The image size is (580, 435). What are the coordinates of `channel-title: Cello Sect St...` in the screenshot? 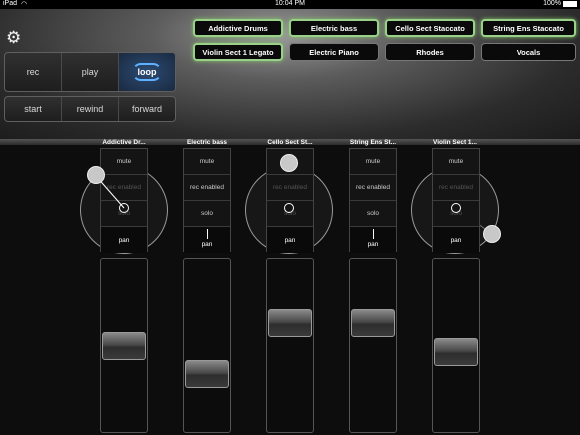 It's located at (290, 142).